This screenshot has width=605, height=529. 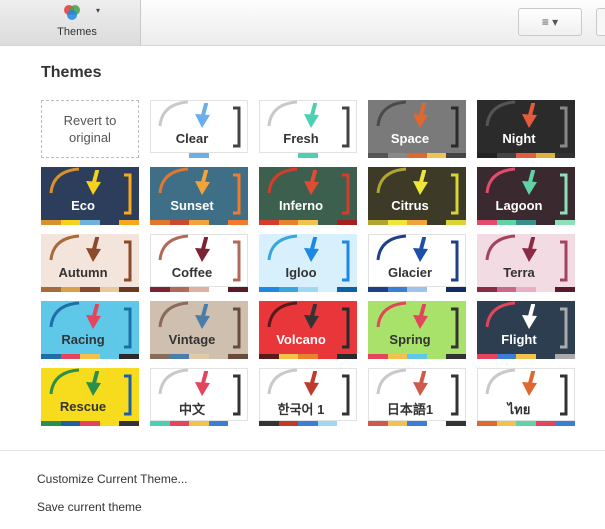 What do you see at coordinates (199, 397) in the screenshot?
I see `theme-tile: 中文` at bounding box center [199, 397].